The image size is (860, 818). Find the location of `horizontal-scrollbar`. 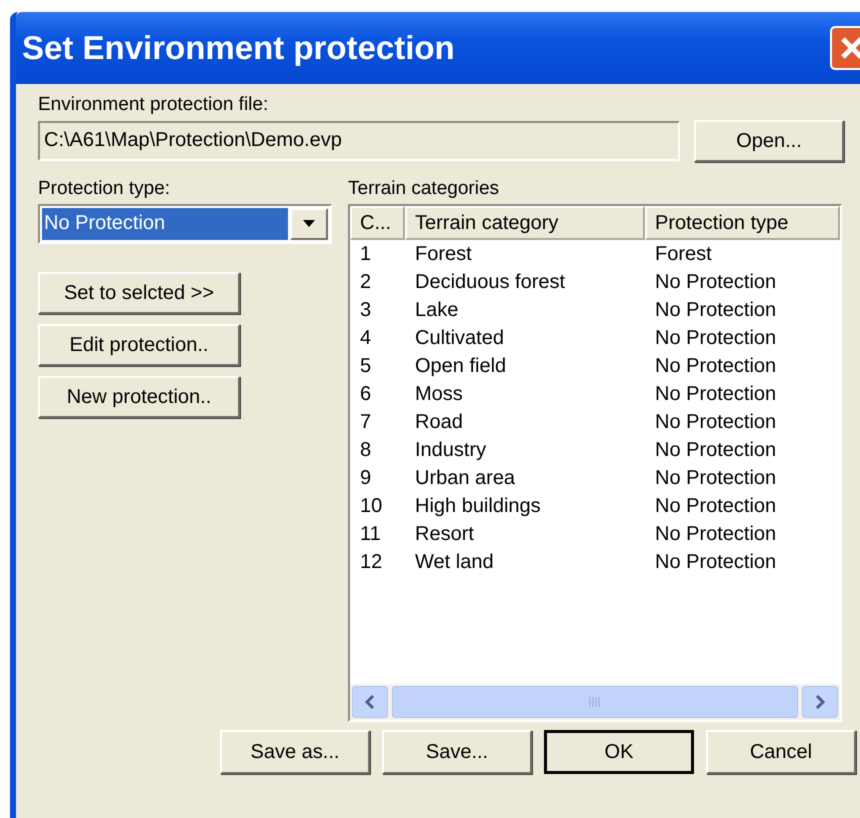

horizontal-scrollbar is located at coordinates (595, 702).